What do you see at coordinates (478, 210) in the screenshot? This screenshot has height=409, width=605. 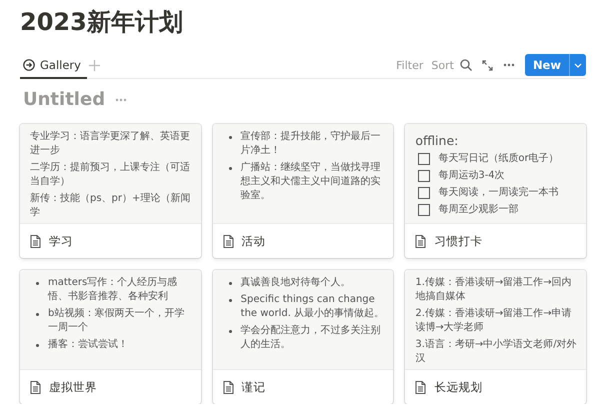 I see `todo-text: 每周至少观影一部` at bounding box center [478, 210].